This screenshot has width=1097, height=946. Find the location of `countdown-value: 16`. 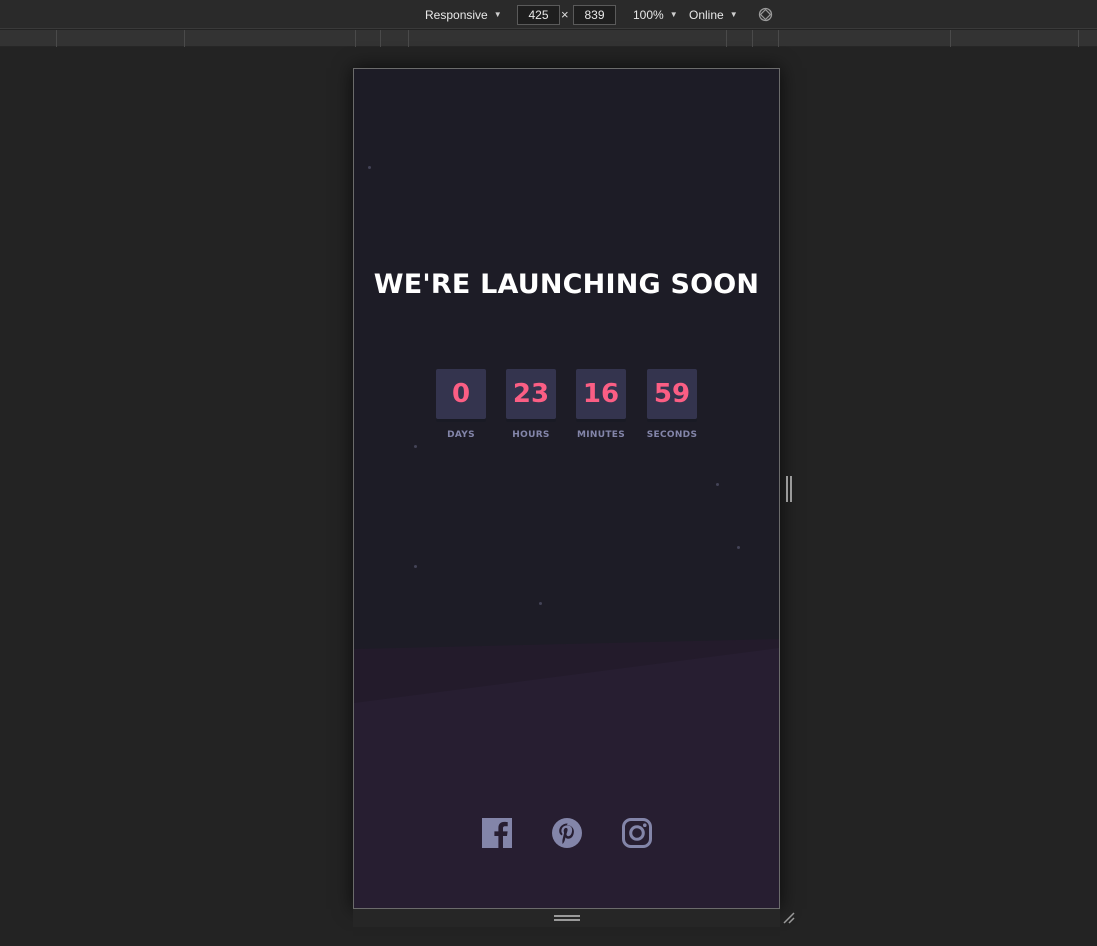

countdown-value: 16 is located at coordinates (601, 394).